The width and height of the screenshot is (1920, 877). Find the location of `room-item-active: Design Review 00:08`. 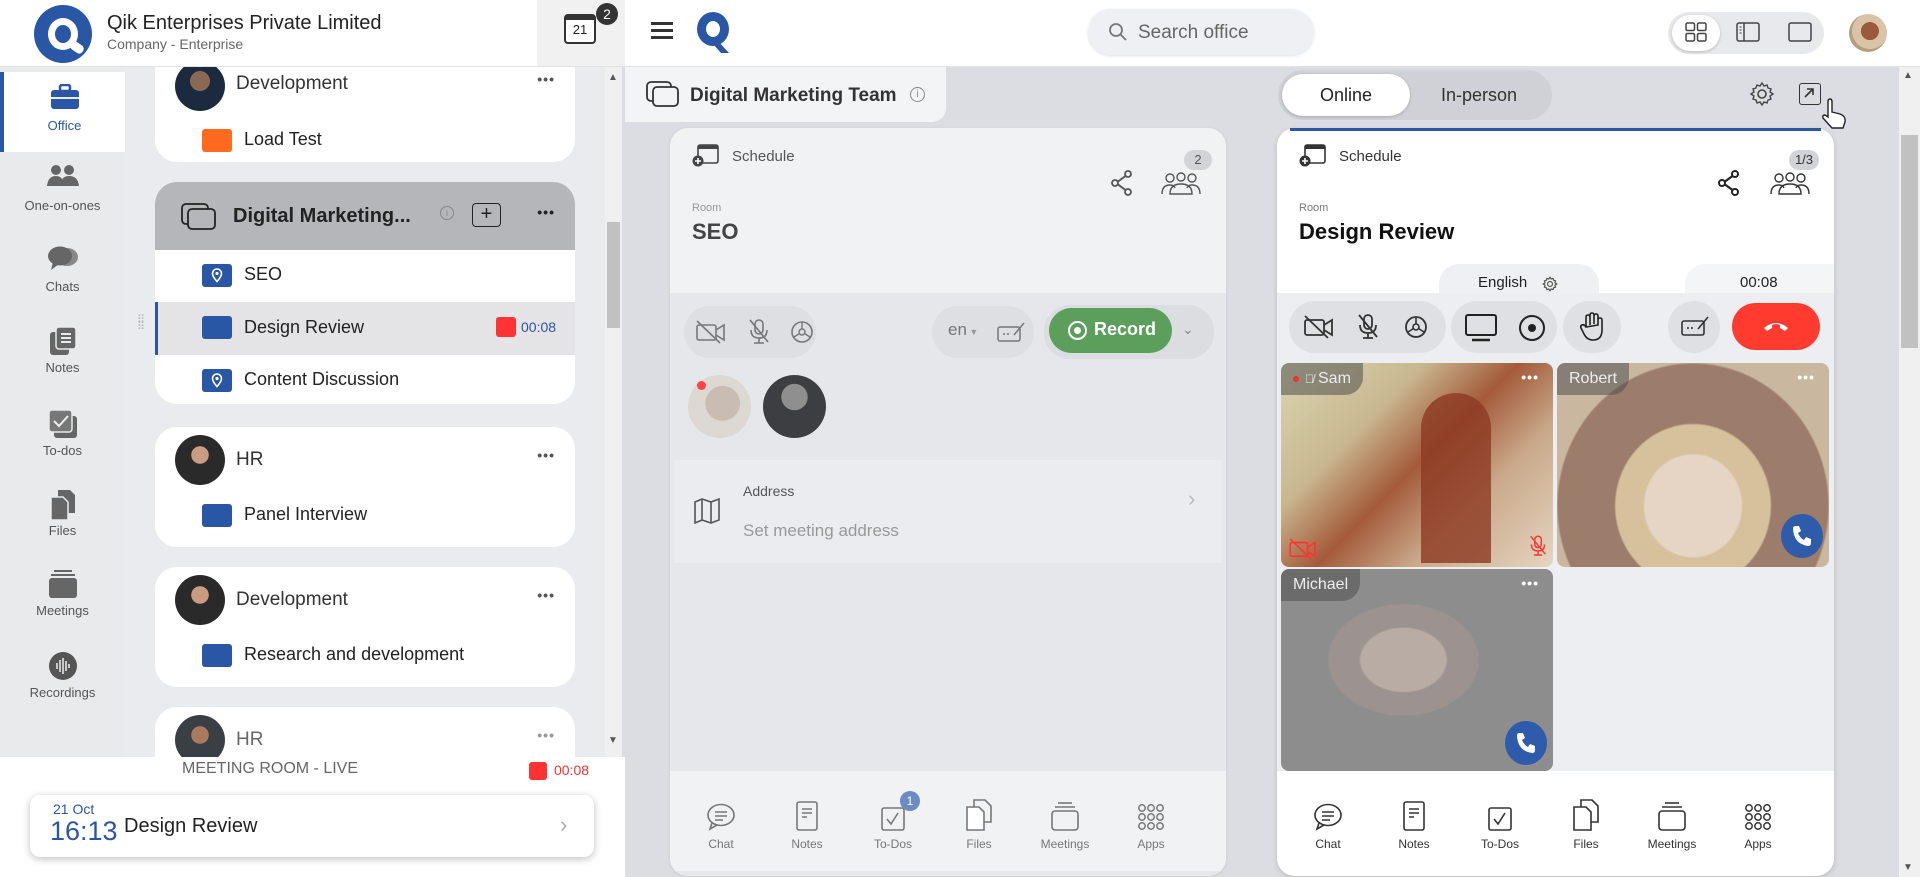

room-item-active: Design Review 00:08 is located at coordinates (365, 328).